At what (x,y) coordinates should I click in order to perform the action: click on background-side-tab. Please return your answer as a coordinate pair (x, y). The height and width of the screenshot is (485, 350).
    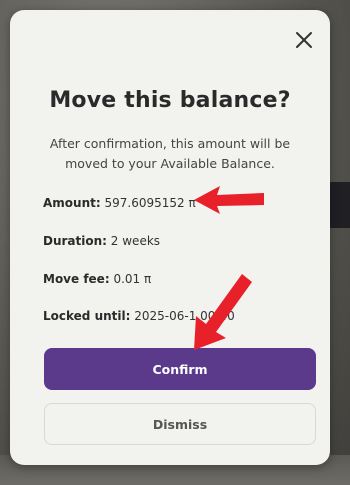
    Looking at the image, I should click on (339, 205).